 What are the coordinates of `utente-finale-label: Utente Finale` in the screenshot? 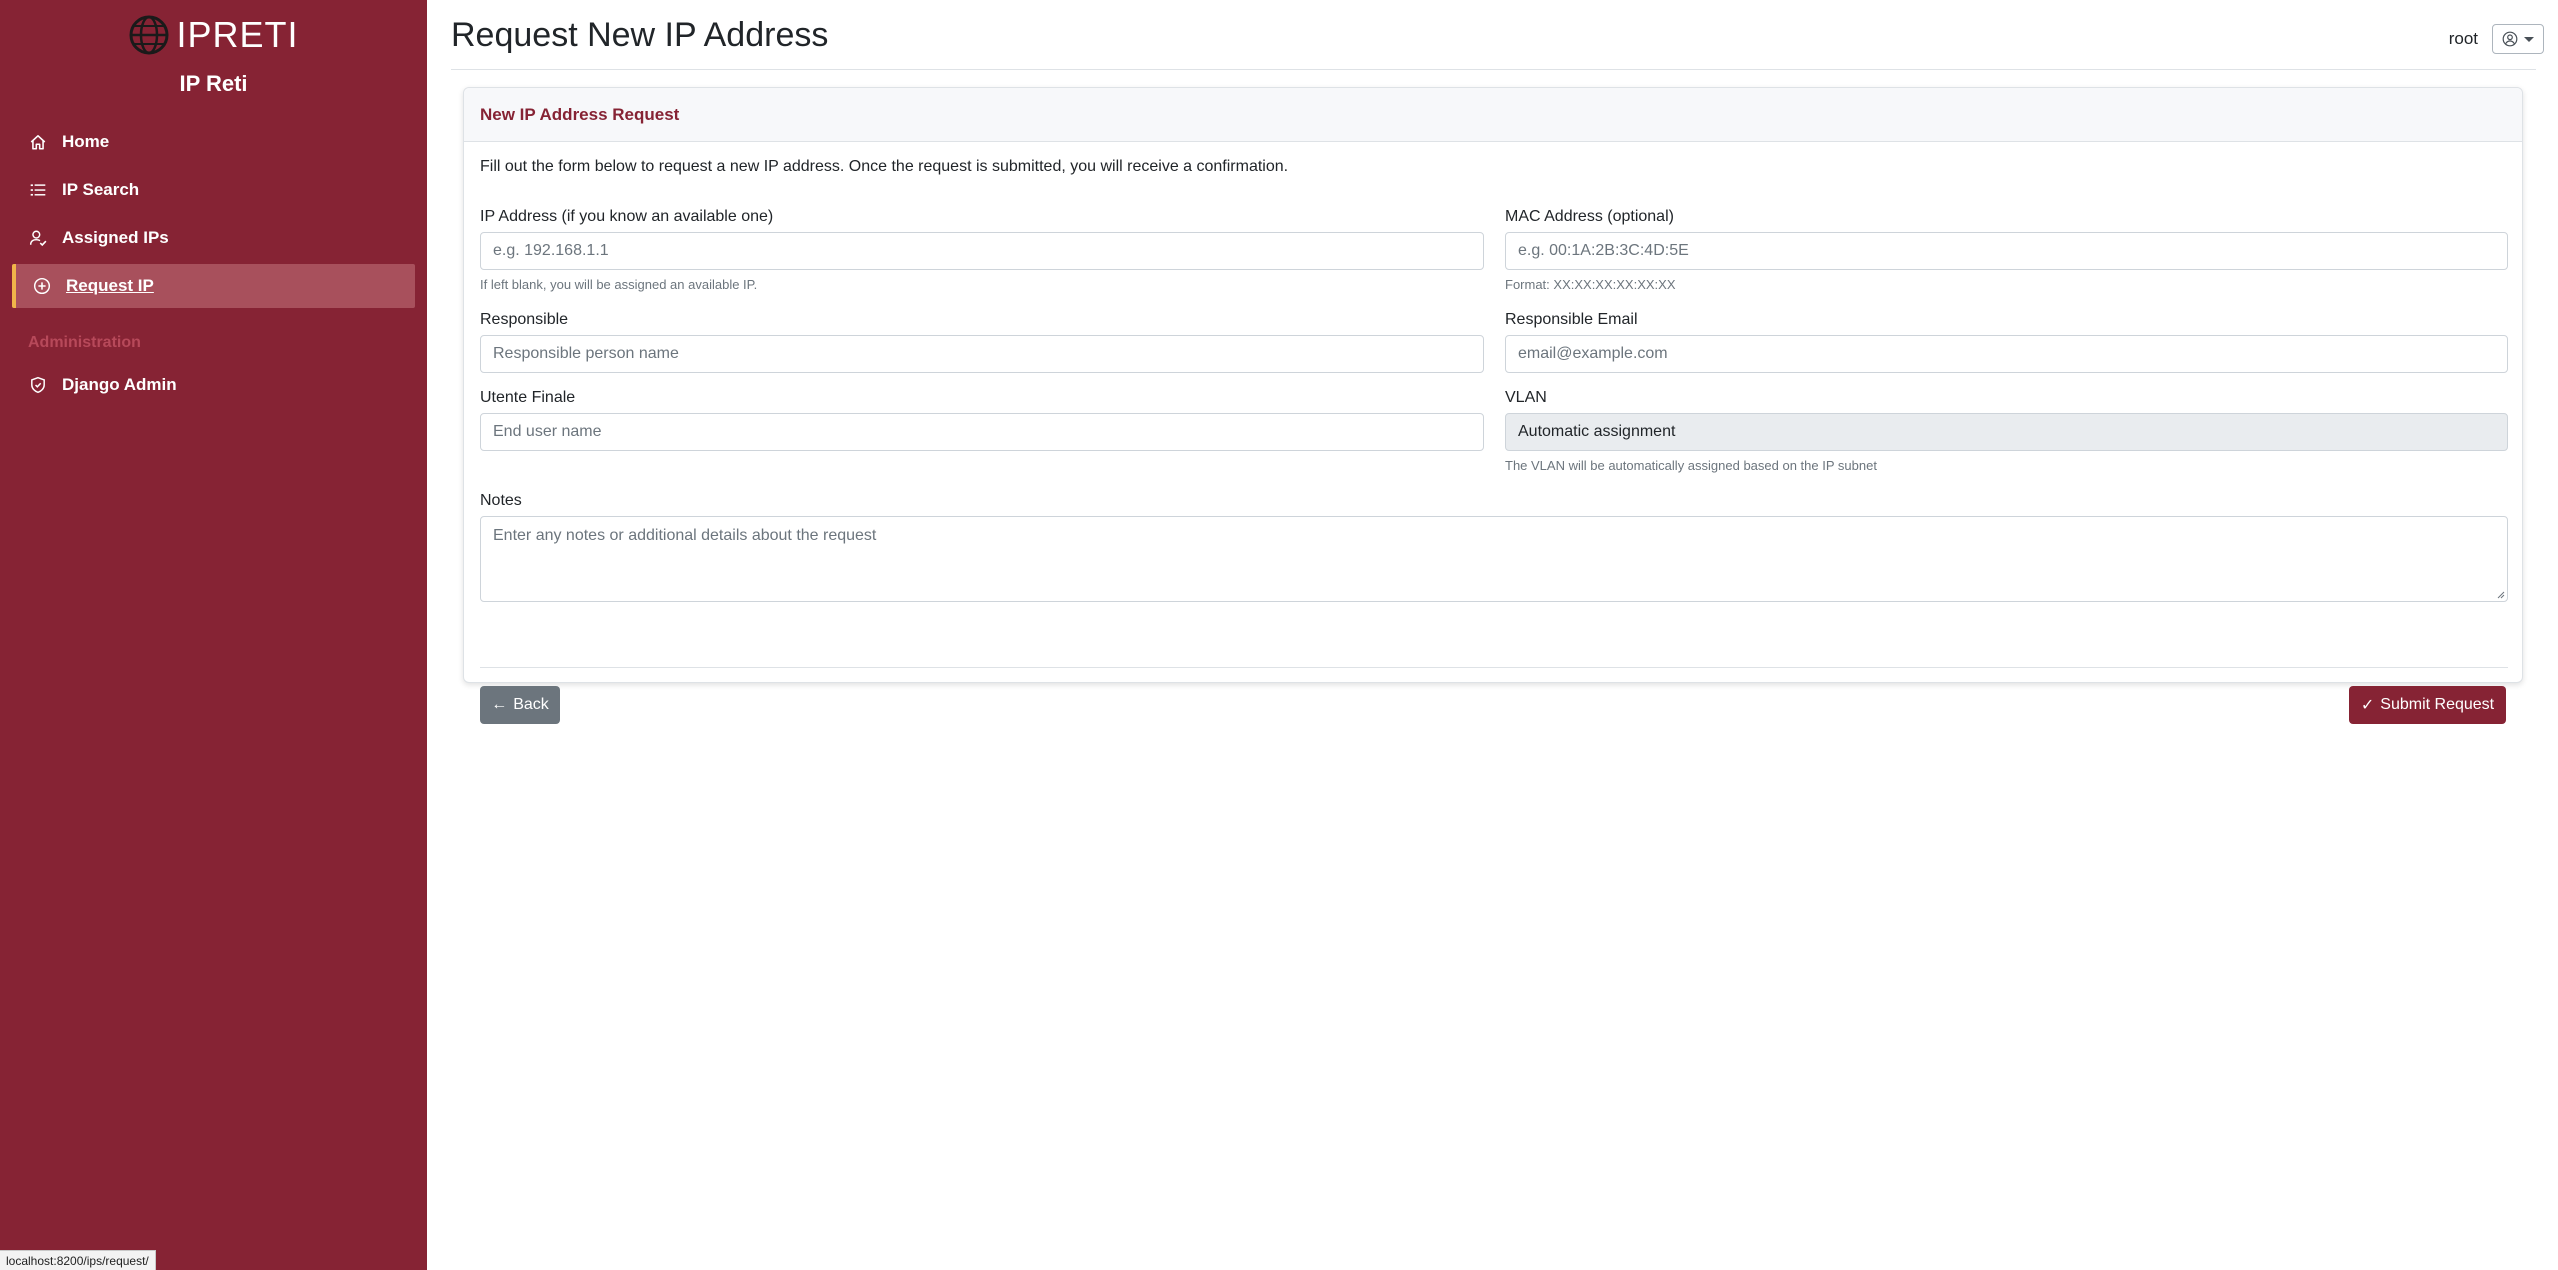 It's located at (528, 397).